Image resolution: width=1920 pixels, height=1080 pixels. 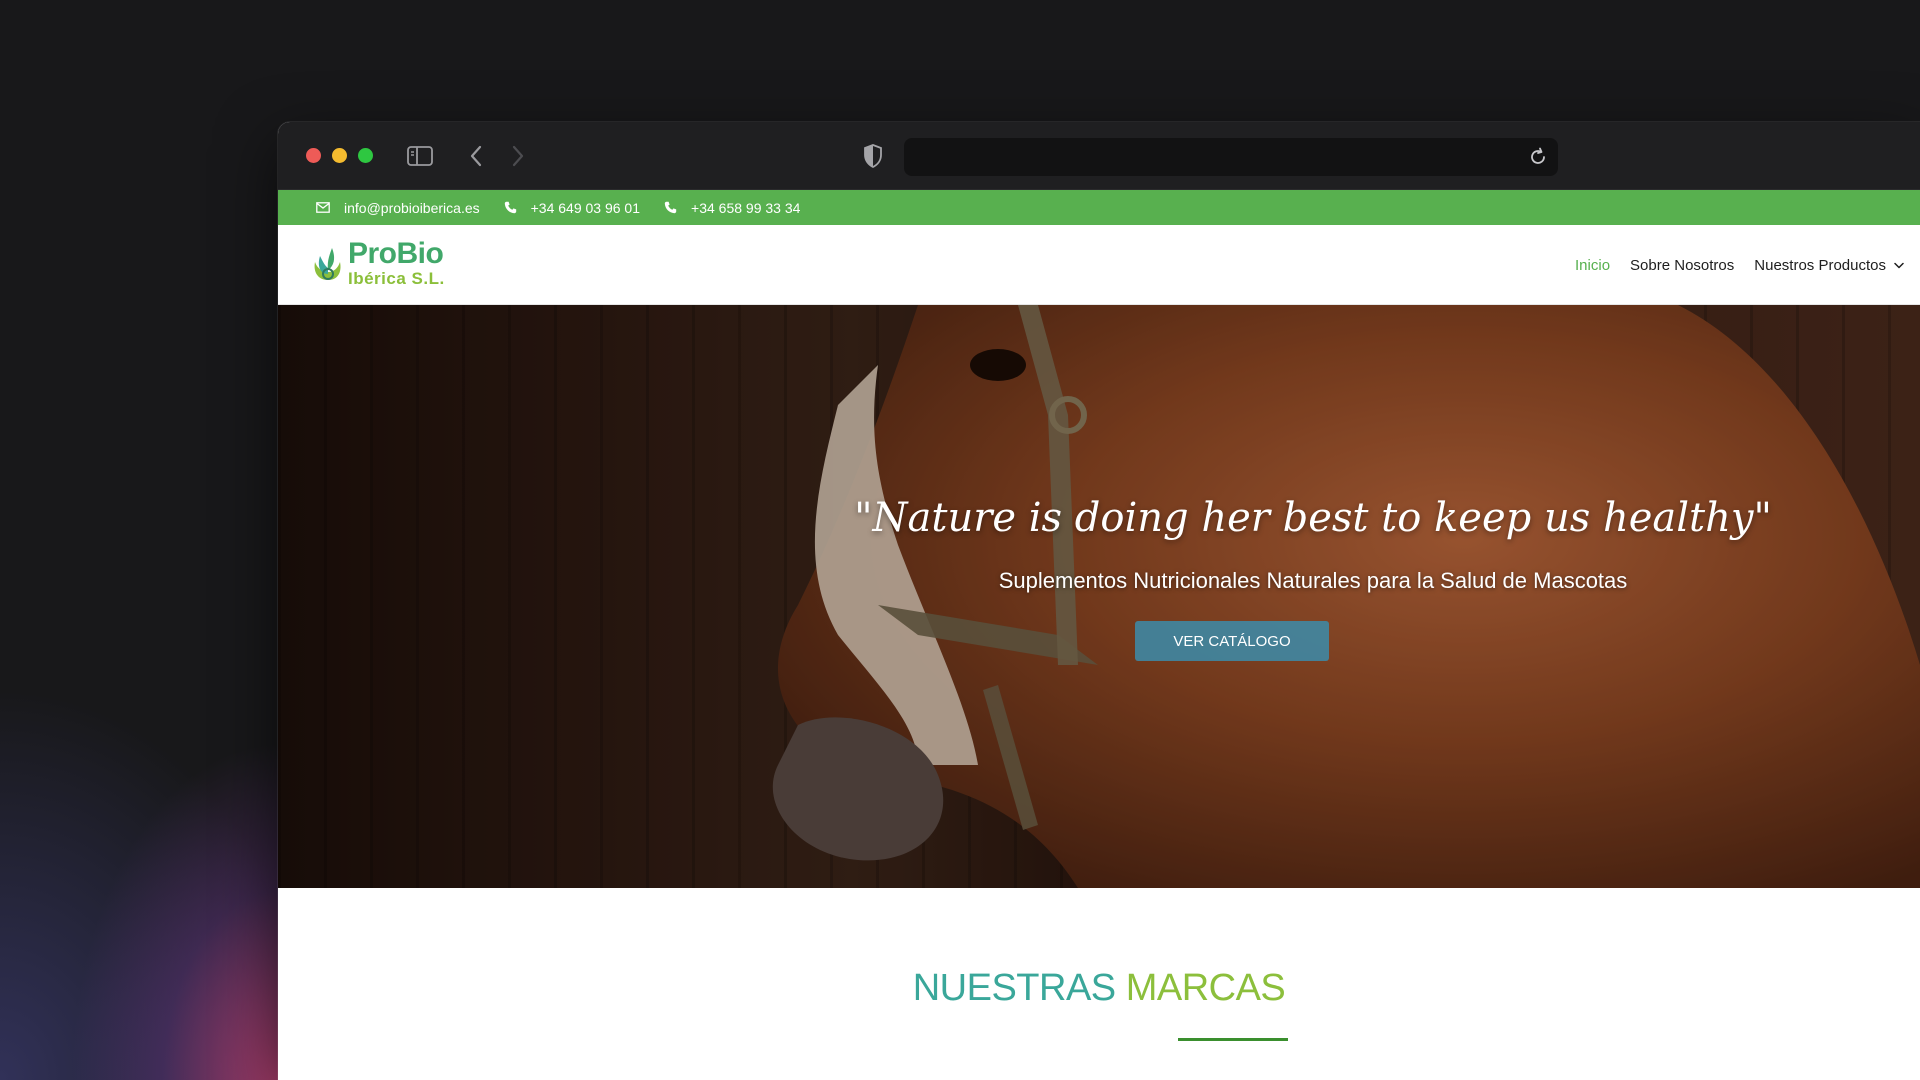 I want to click on brands-title-part1: NUESTRAS, so click(x=1019, y=988).